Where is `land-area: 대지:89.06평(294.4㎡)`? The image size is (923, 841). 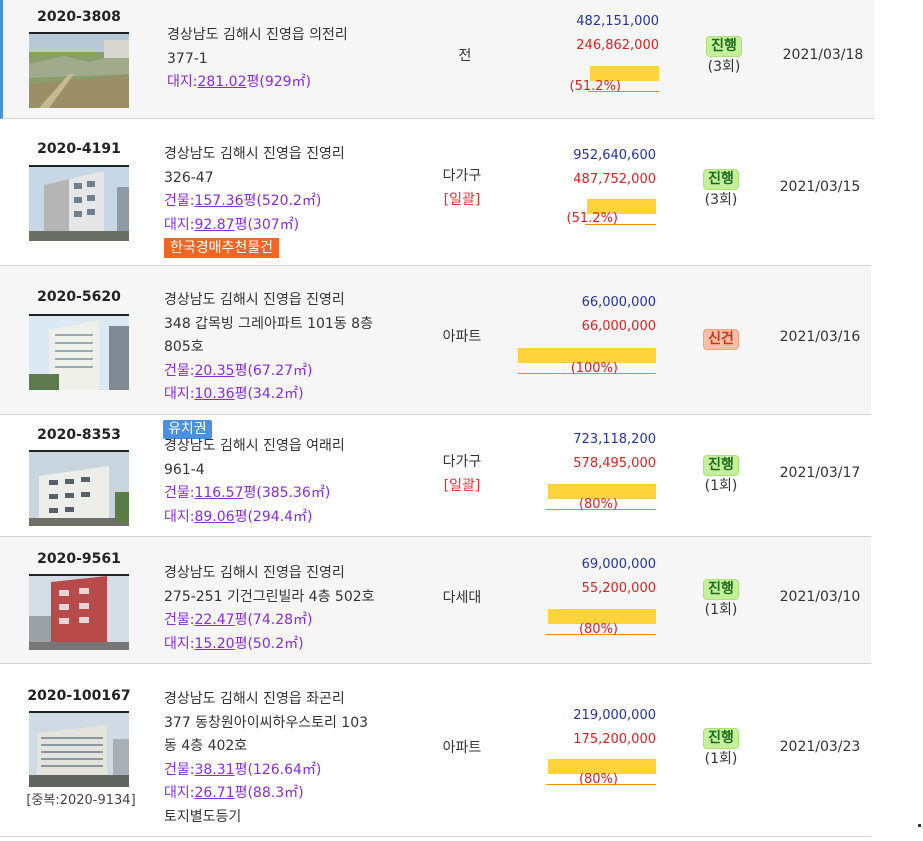 land-area: 대지:89.06평(294.4㎡) is located at coordinates (238, 516).